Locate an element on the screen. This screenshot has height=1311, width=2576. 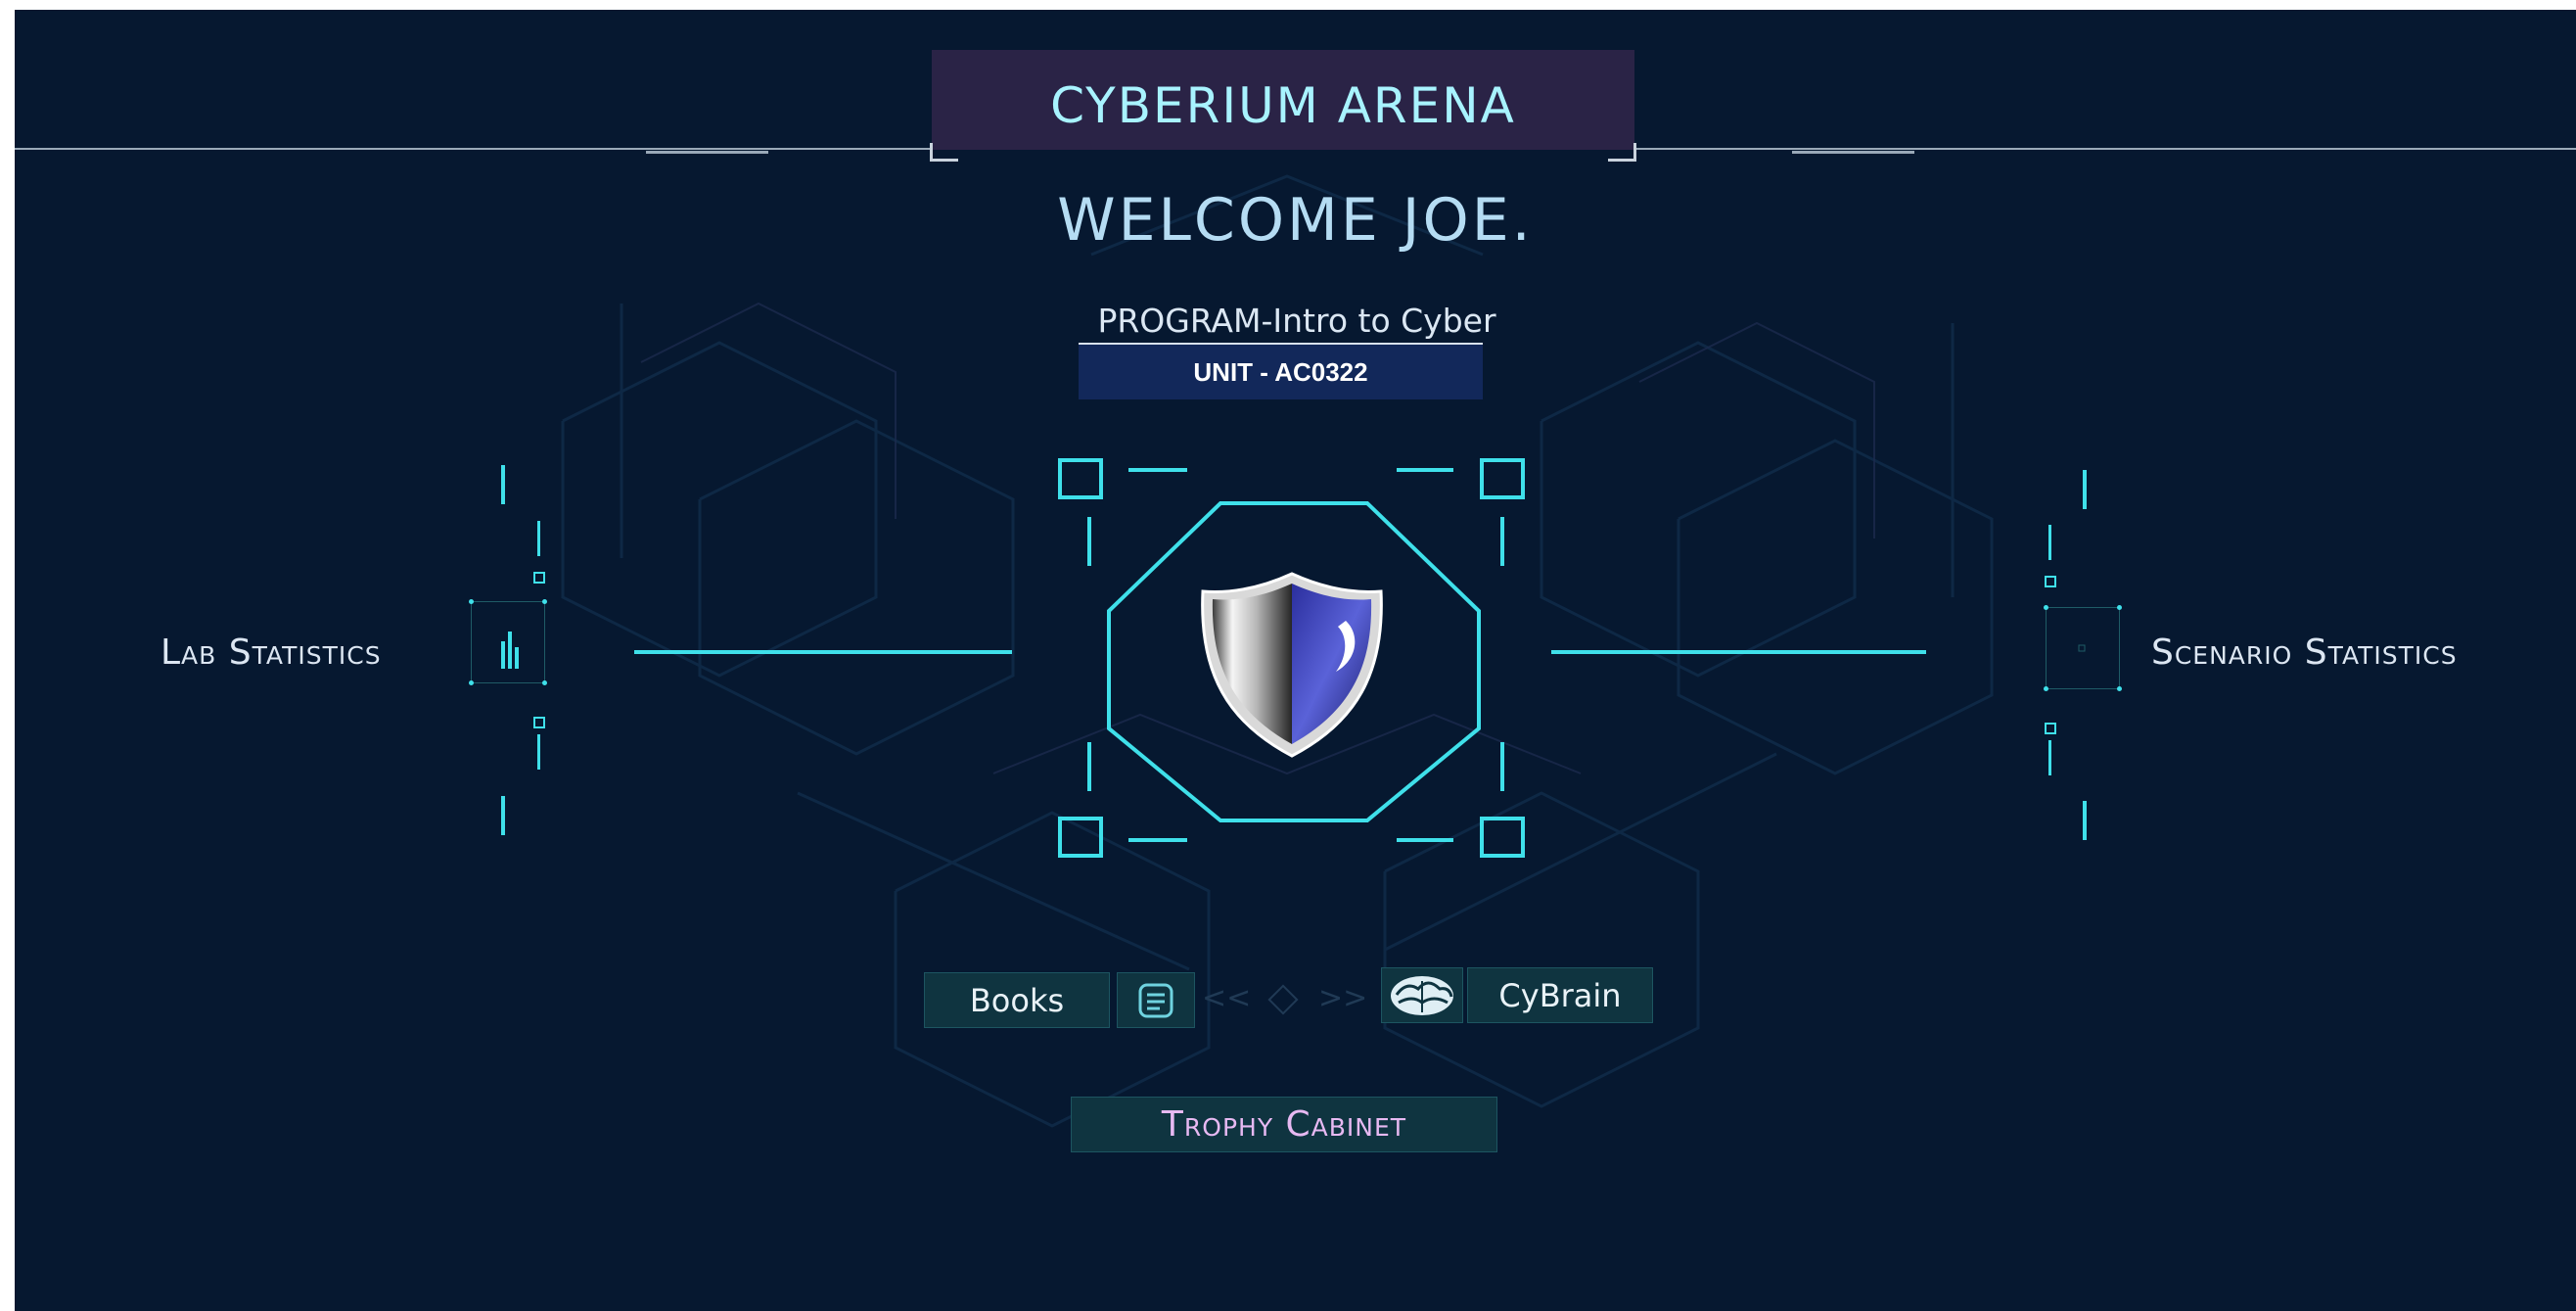
scenario-deco-node-bottom is located at coordinates (2050, 728).